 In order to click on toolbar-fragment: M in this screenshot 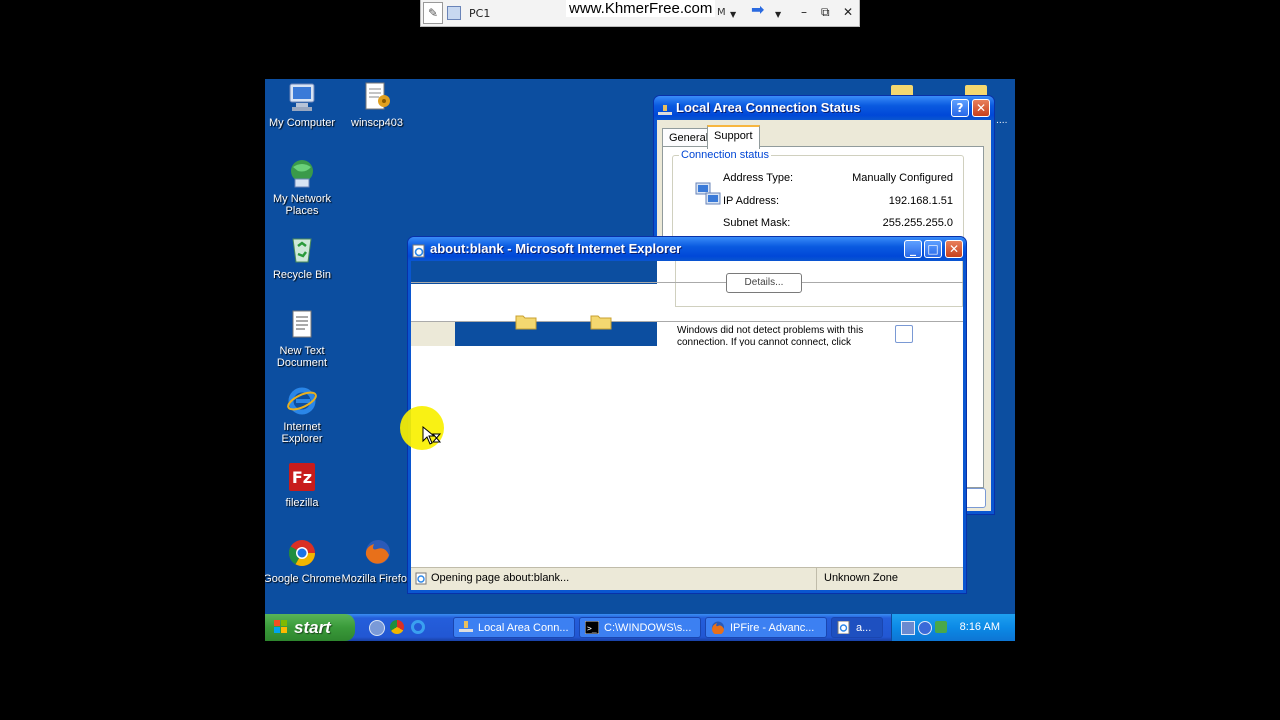, I will do `click(721, 12)`.